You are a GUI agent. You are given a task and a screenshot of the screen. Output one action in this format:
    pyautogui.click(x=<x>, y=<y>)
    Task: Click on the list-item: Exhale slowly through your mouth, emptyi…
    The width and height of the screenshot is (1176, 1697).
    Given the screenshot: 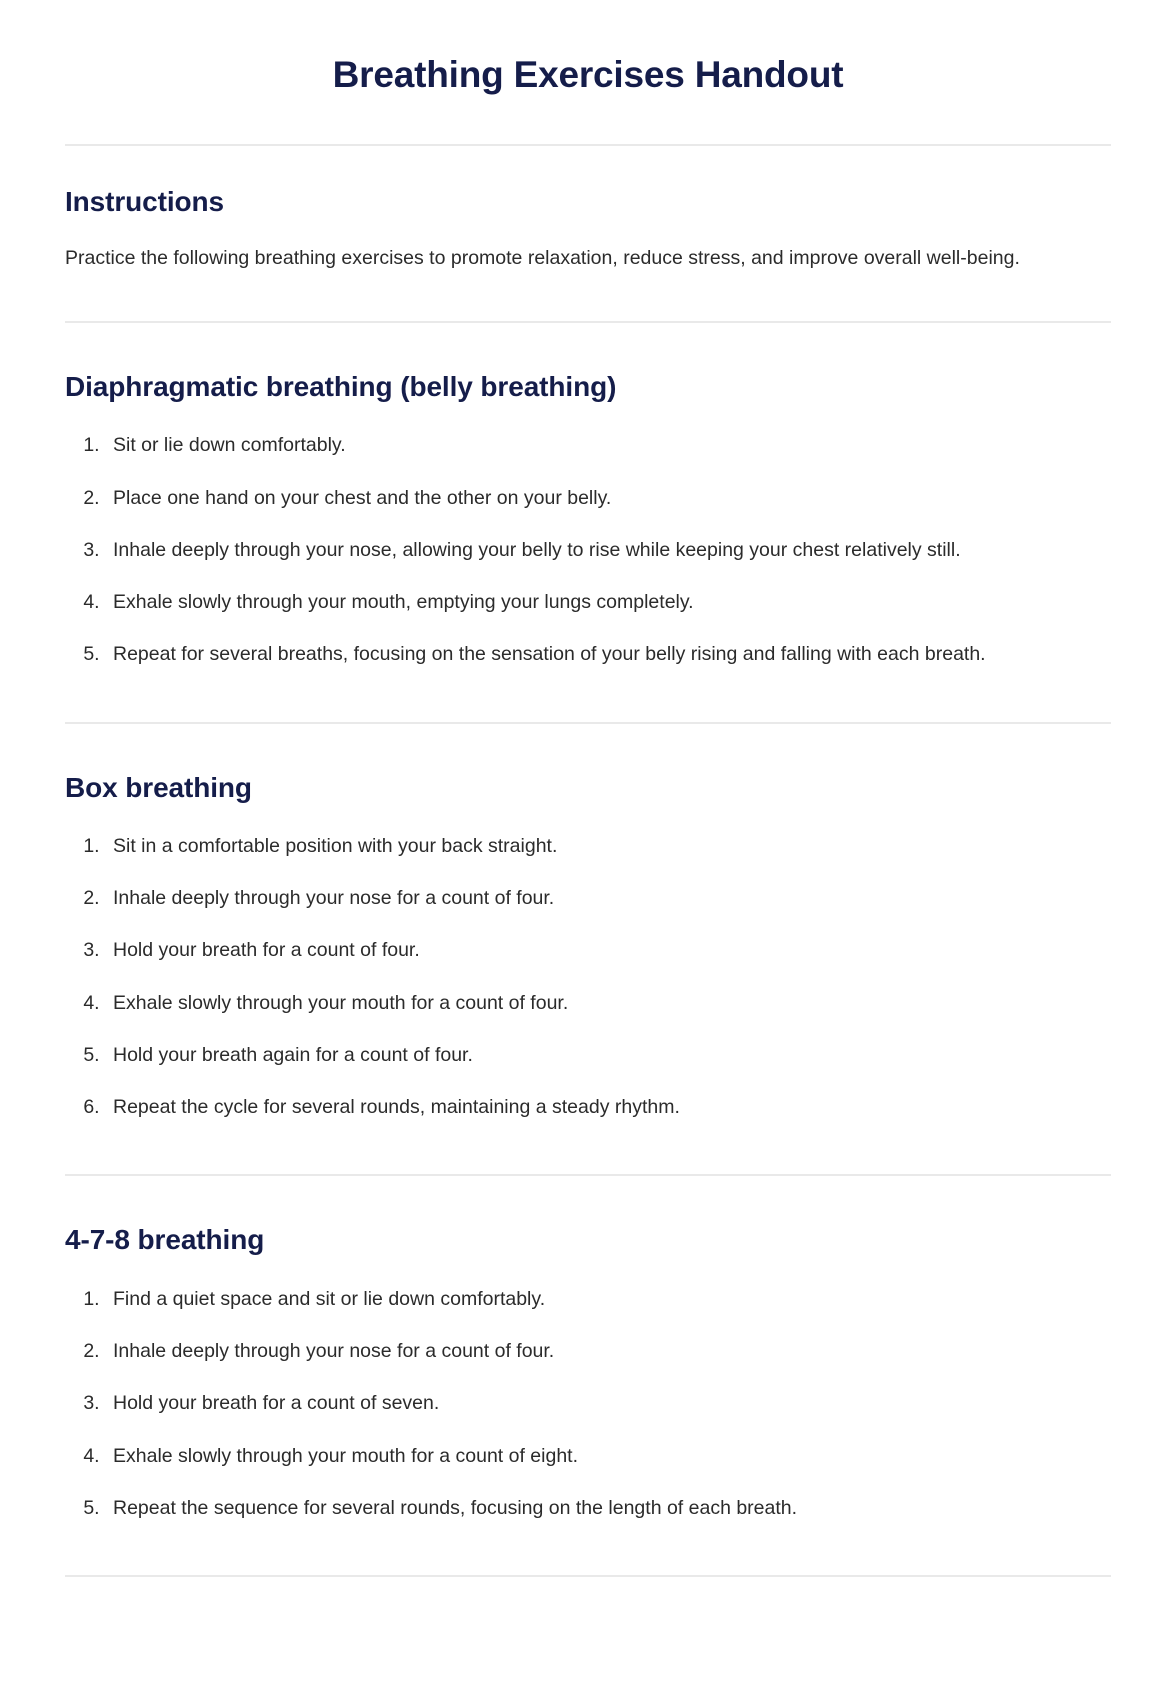 What is the action you would take?
    pyautogui.click(x=594, y=602)
    